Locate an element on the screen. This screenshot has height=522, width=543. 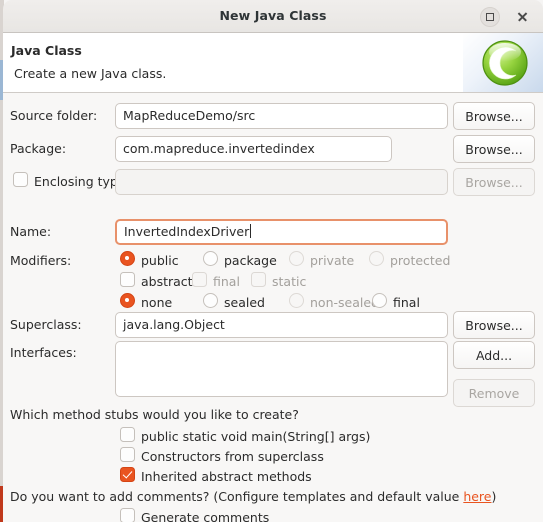
superclass-input: java.lang.Object is located at coordinates (281, 325).